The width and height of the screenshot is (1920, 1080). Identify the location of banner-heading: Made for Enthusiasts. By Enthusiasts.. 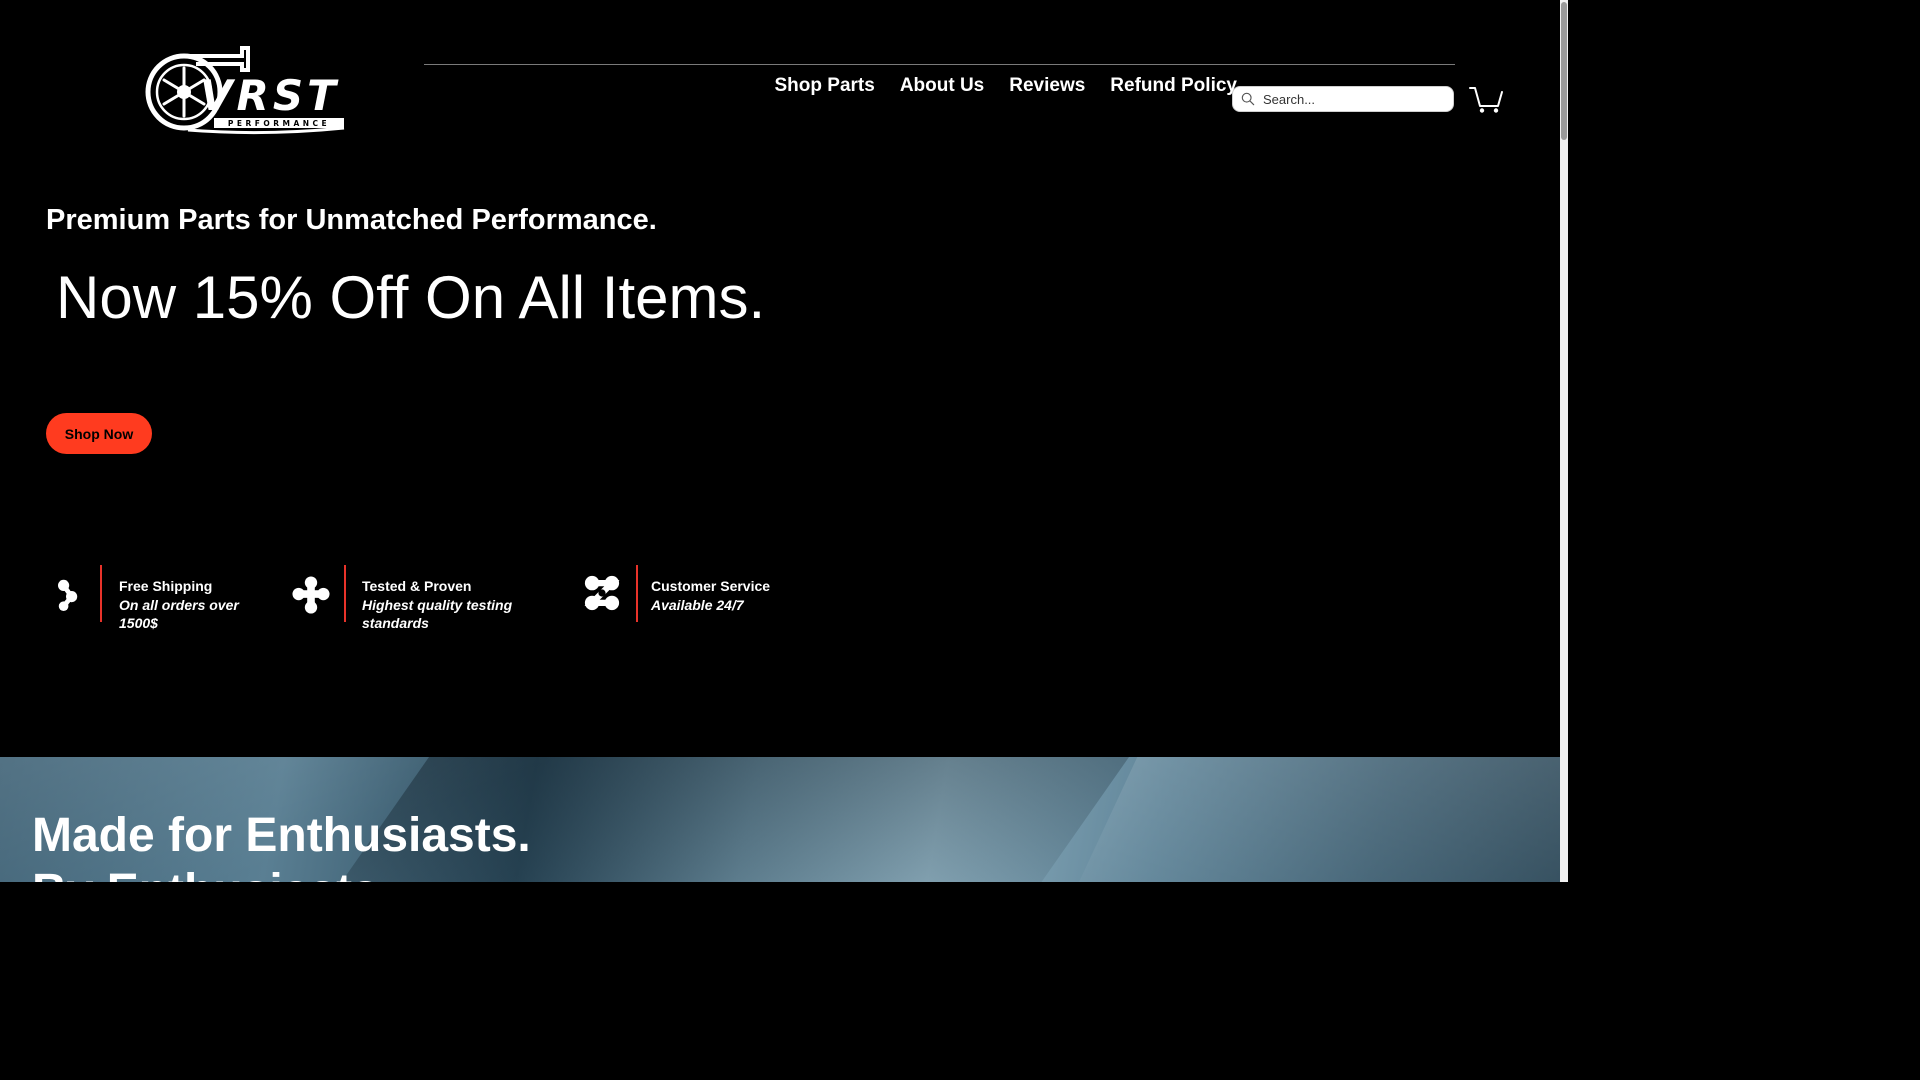
(281, 845).